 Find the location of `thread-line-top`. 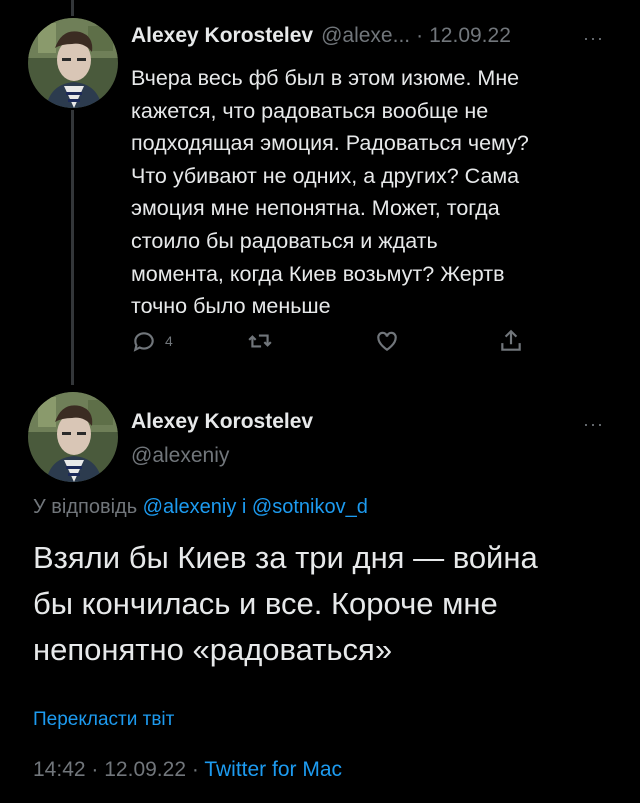

thread-line-top is located at coordinates (72, 8).